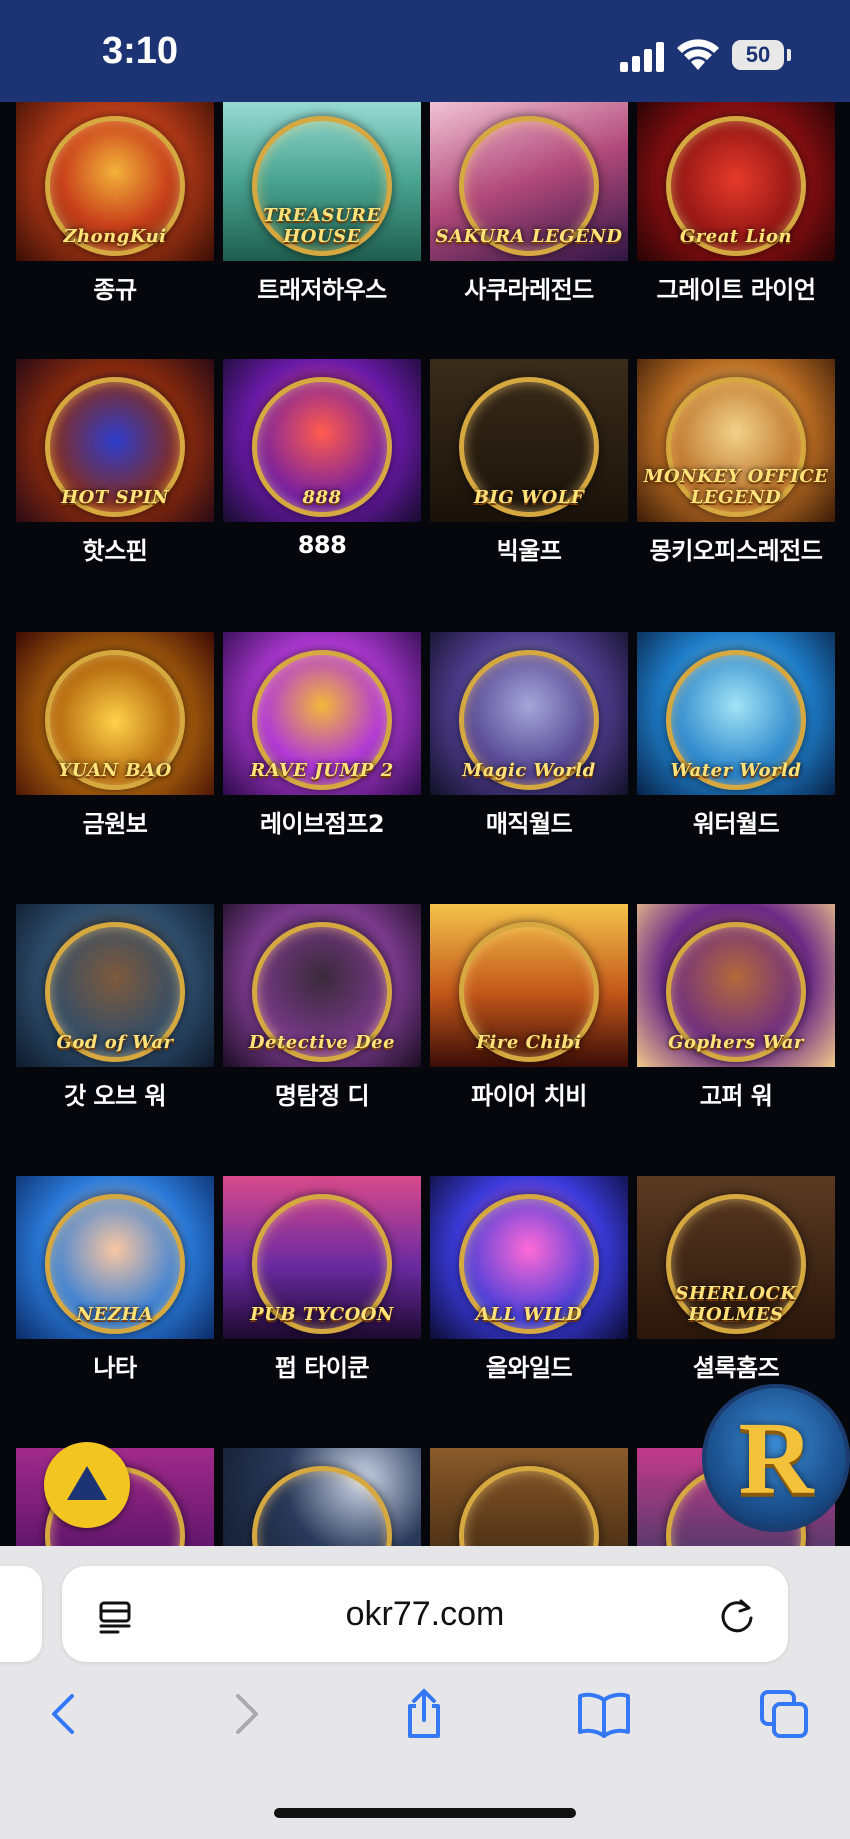 This screenshot has width=850, height=1839. What do you see at coordinates (529, 1257) in the screenshot?
I see `game-thumbnail: ALL WILD` at bounding box center [529, 1257].